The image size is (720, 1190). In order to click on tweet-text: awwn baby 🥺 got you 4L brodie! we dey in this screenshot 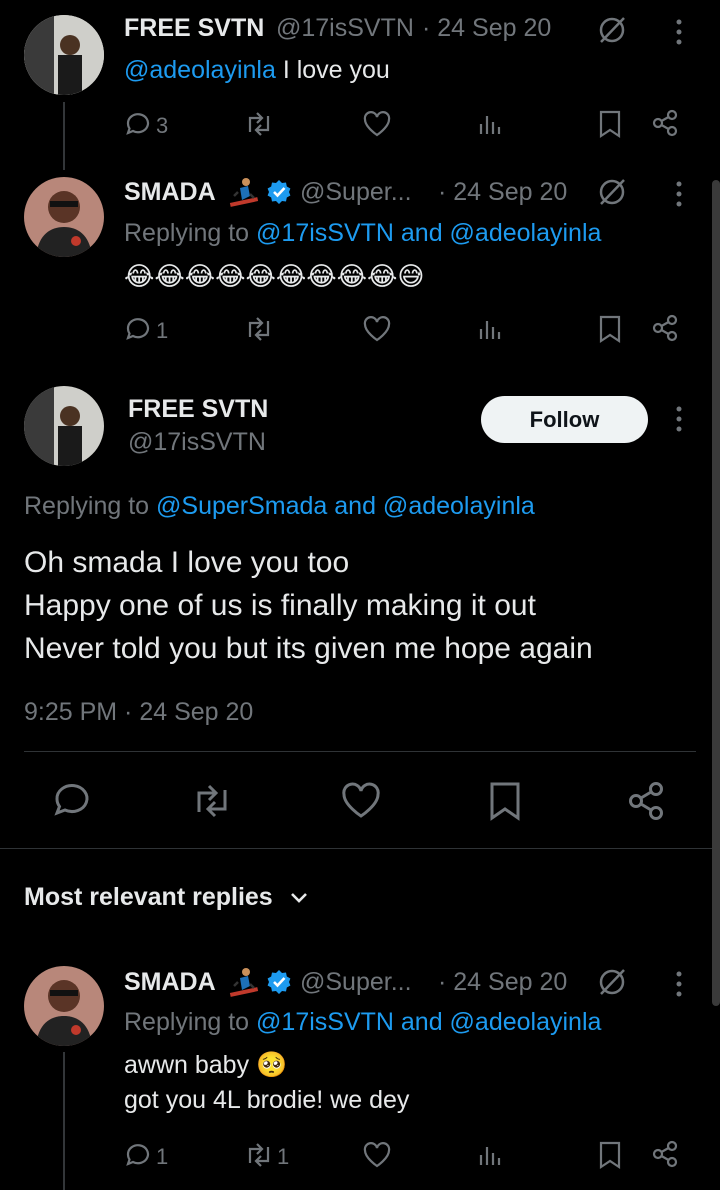, I will do `click(266, 1083)`.